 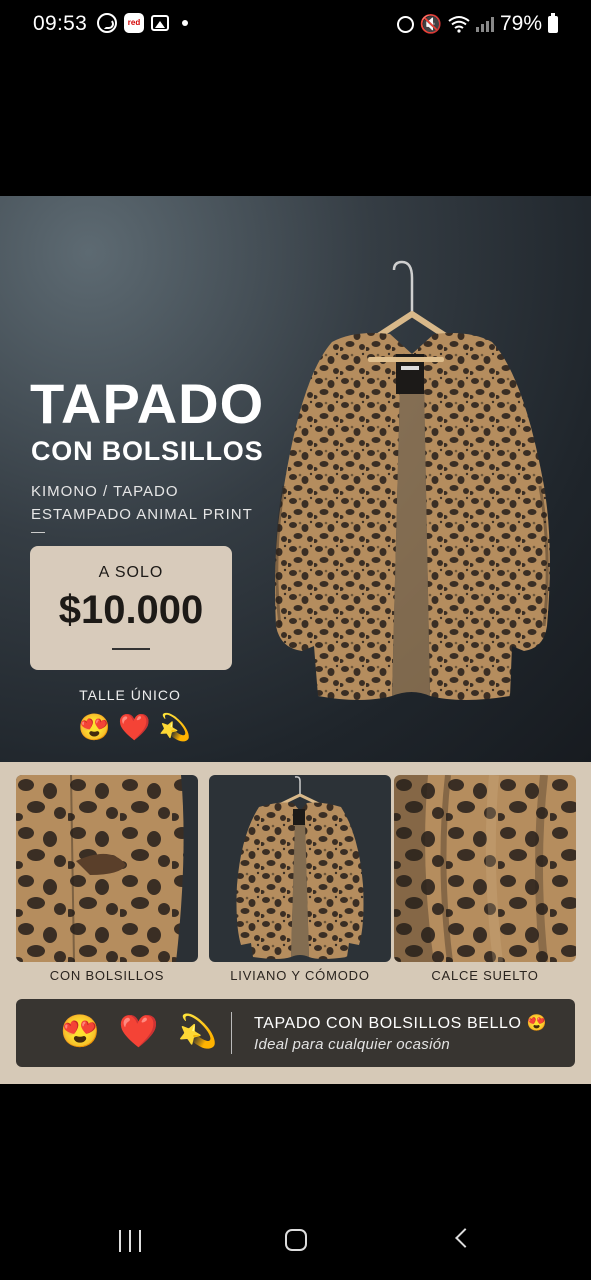 I want to click on hero-emojis: 😍 ❤️ 💫, so click(x=134, y=727).